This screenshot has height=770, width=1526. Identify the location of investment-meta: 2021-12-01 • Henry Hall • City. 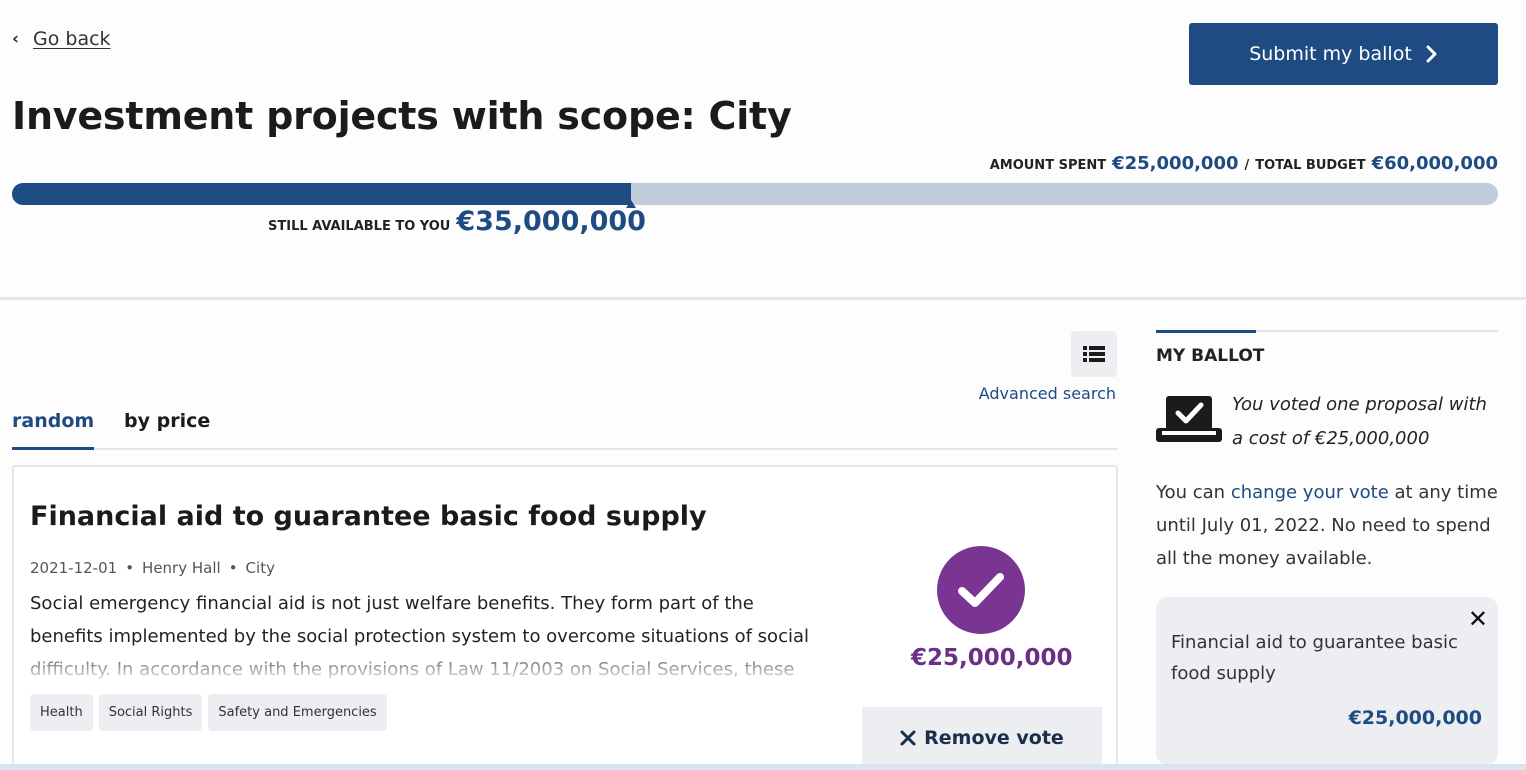
(152, 568).